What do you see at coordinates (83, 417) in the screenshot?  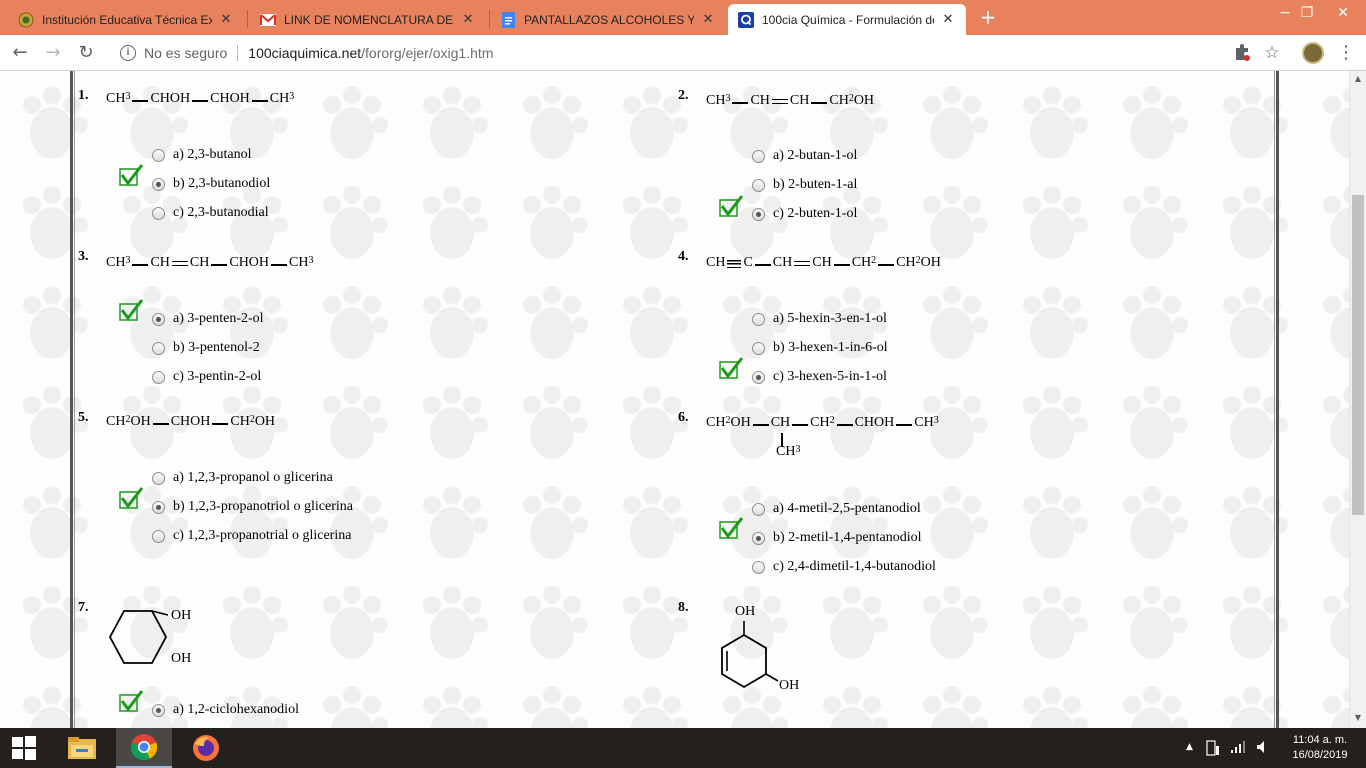 I see `question-number: 5.` at bounding box center [83, 417].